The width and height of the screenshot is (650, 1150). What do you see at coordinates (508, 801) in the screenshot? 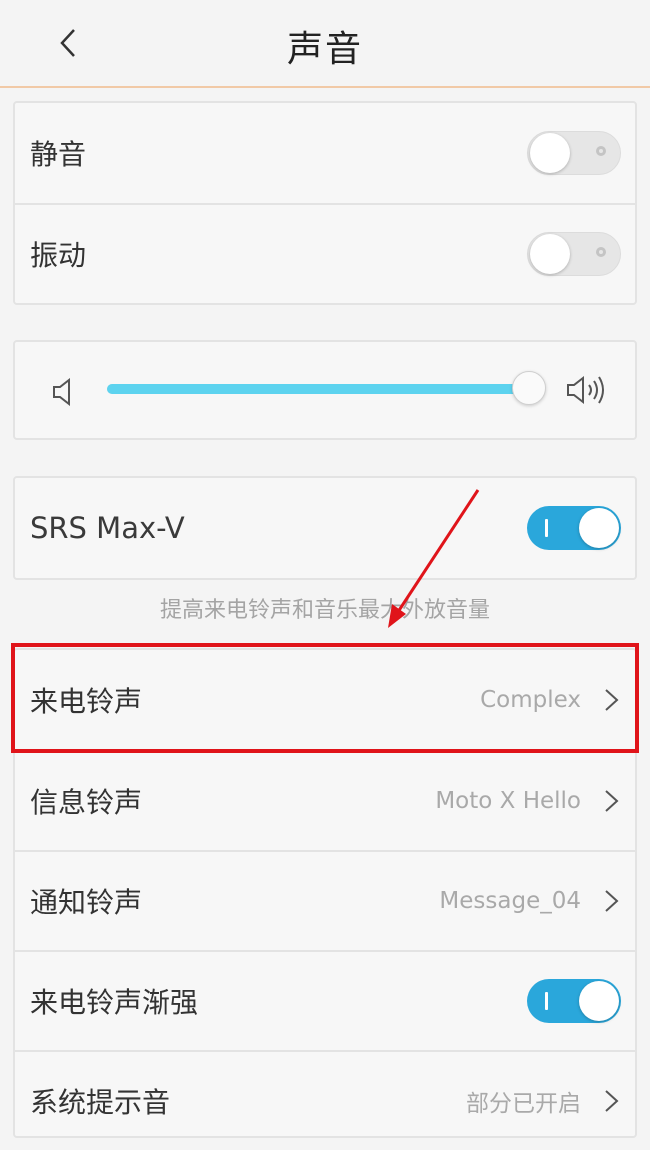
I see `message-ringtone-value: Moto X Hello` at bounding box center [508, 801].